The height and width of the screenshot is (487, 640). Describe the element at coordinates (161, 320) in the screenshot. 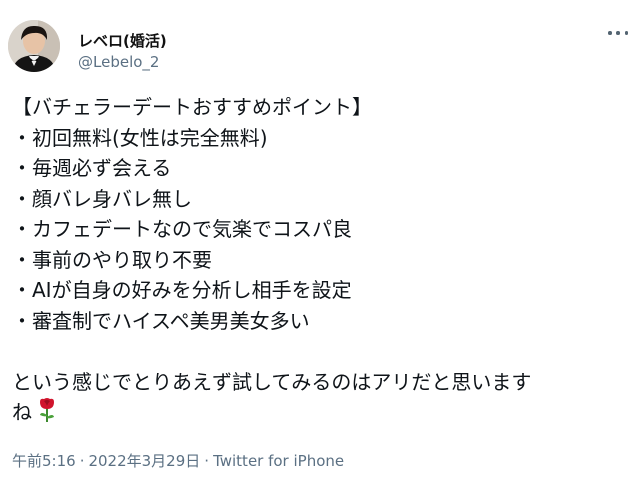

I see `tweet-line: ・審査制でハイスペ美男美女多い` at that location.